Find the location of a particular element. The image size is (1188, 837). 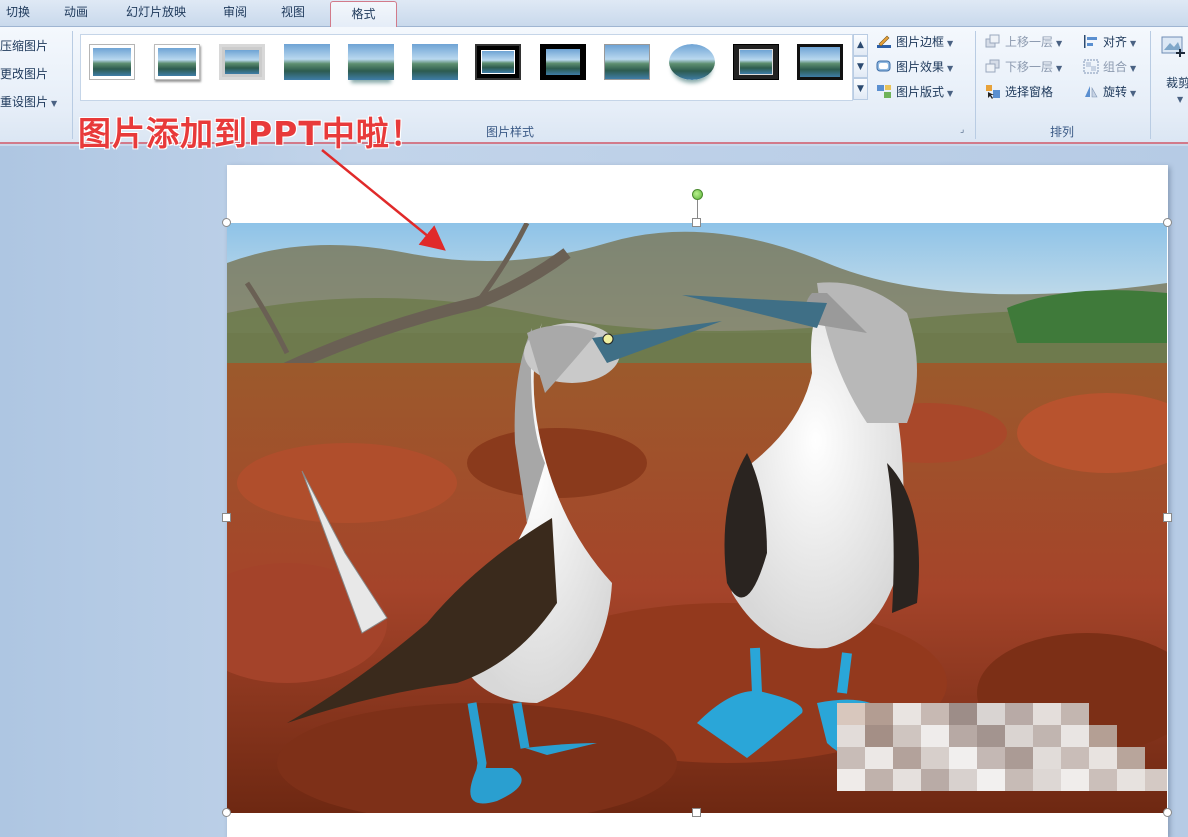

picture-layout-button: 图片版式 ▼ is located at coordinates (914, 92).